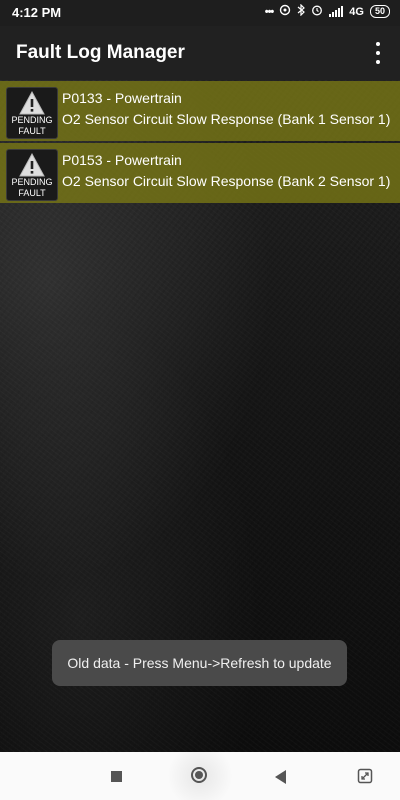  I want to click on back-triangle-icon, so click(280, 777).